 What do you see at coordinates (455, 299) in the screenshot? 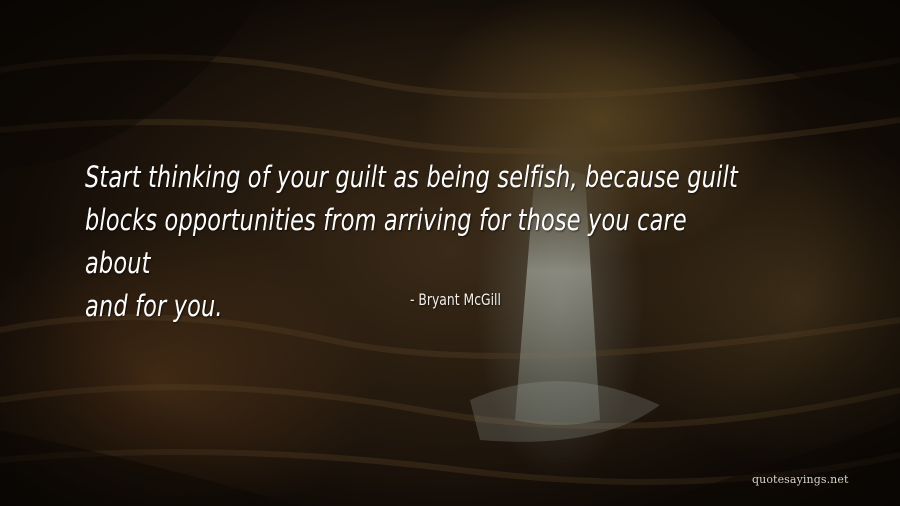
I see `quote-author: - Bryant McGill` at bounding box center [455, 299].